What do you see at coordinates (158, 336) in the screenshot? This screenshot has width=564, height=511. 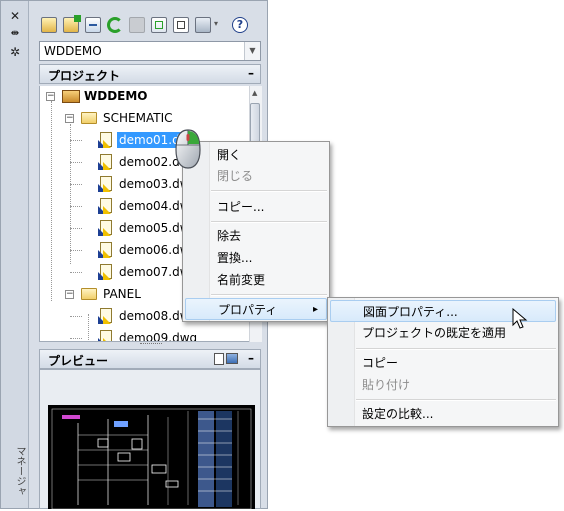 I see `file-label: demo09.dwg` at bounding box center [158, 336].